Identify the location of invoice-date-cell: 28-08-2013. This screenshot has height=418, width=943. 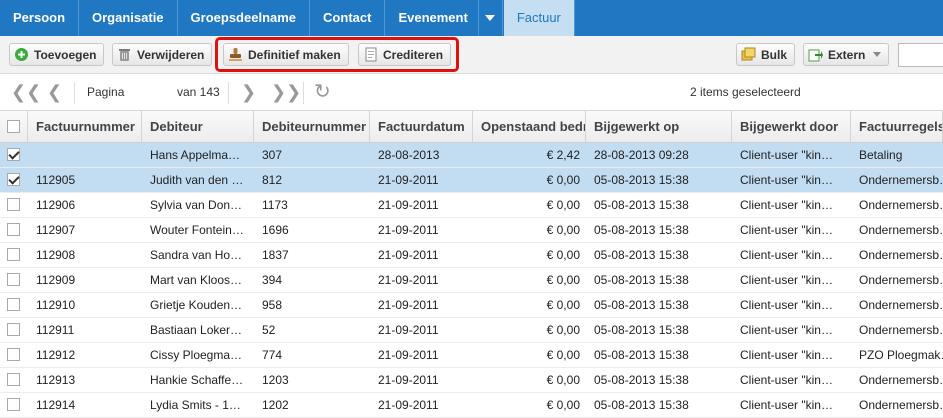
(409, 155).